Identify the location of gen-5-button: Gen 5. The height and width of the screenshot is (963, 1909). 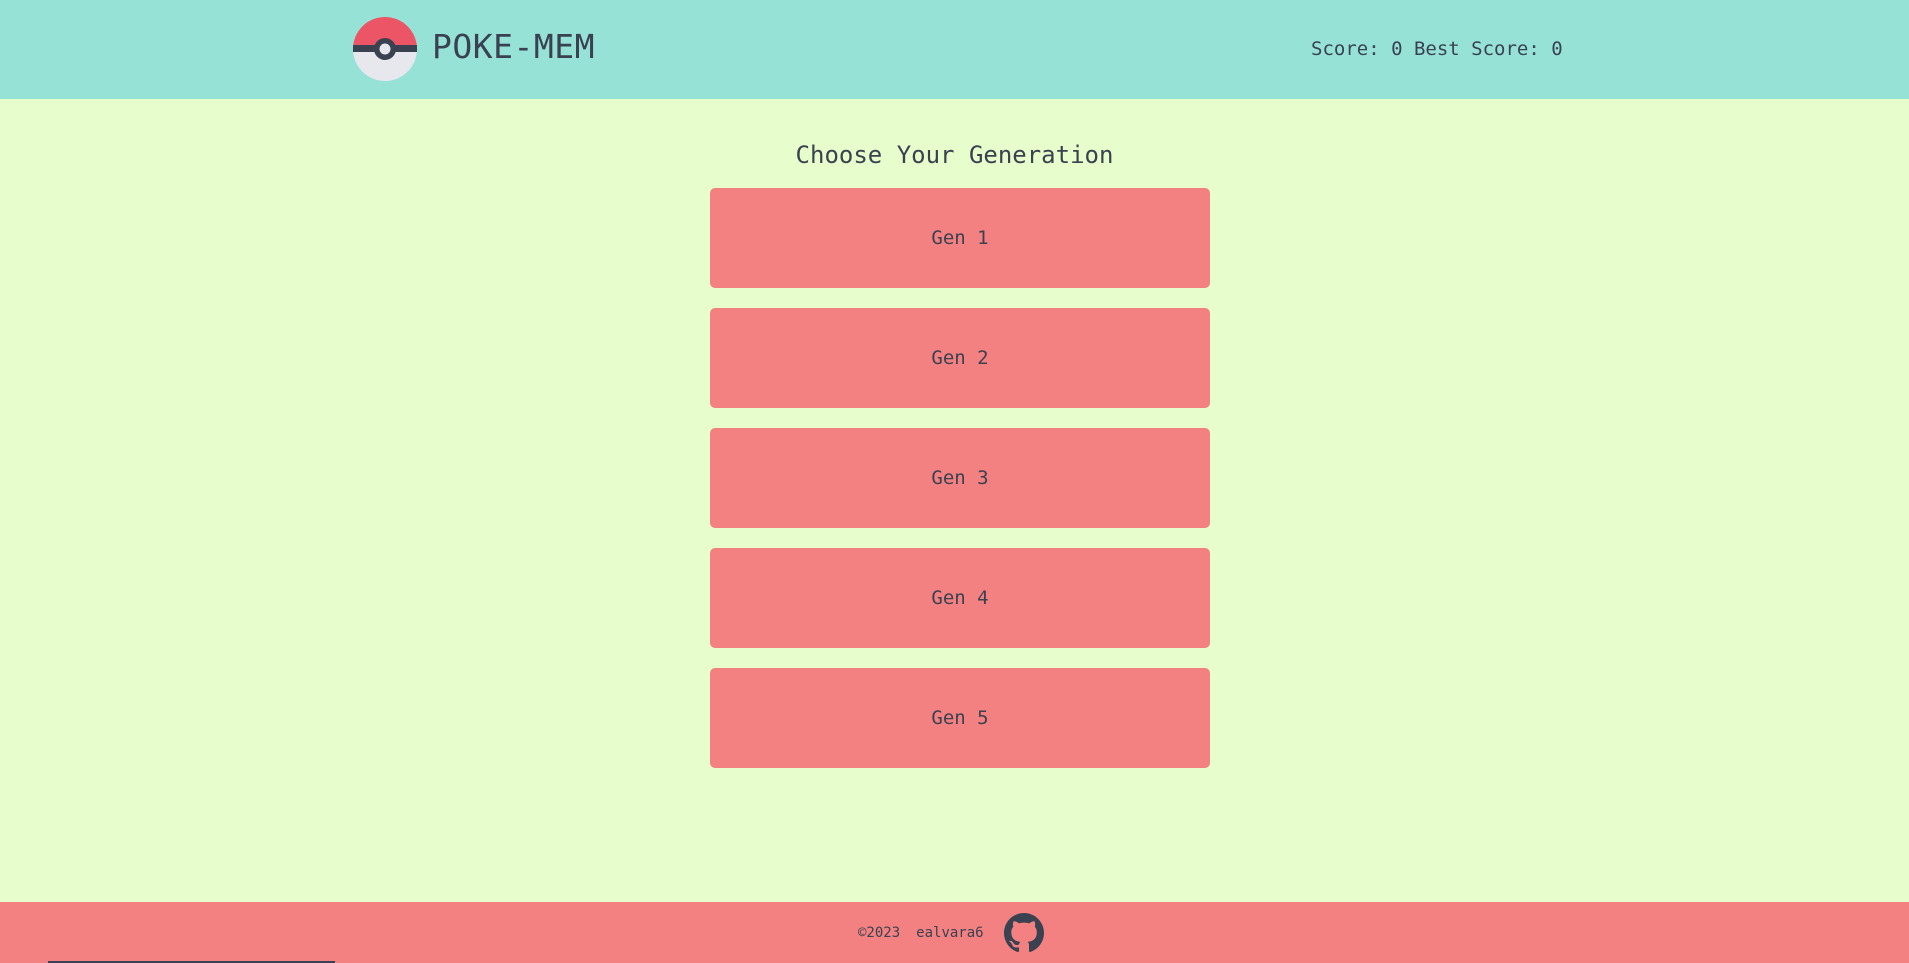
(960, 718).